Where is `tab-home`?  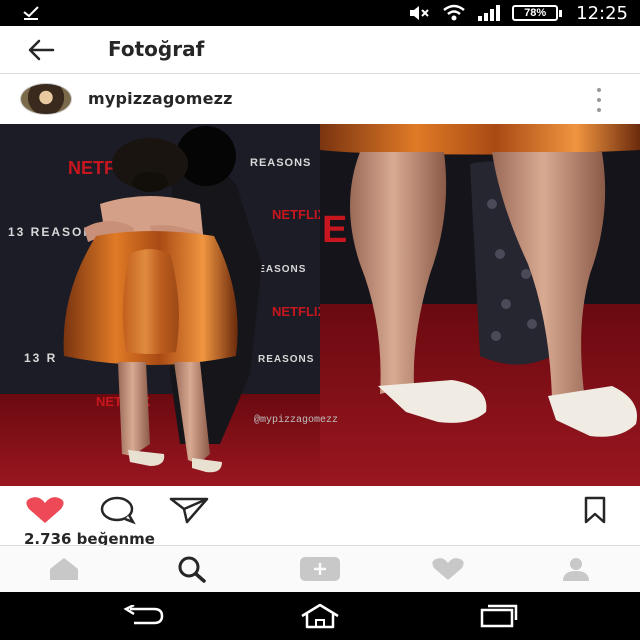 tab-home is located at coordinates (64, 569).